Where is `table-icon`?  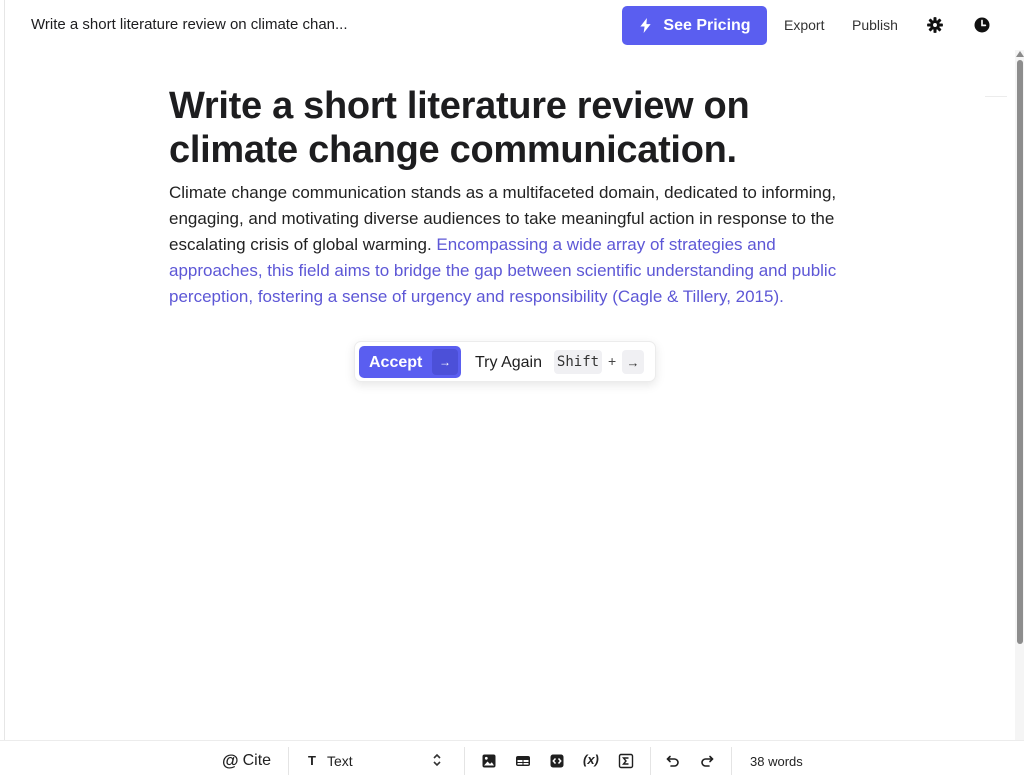
table-icon is located at coordinates (523, 761).